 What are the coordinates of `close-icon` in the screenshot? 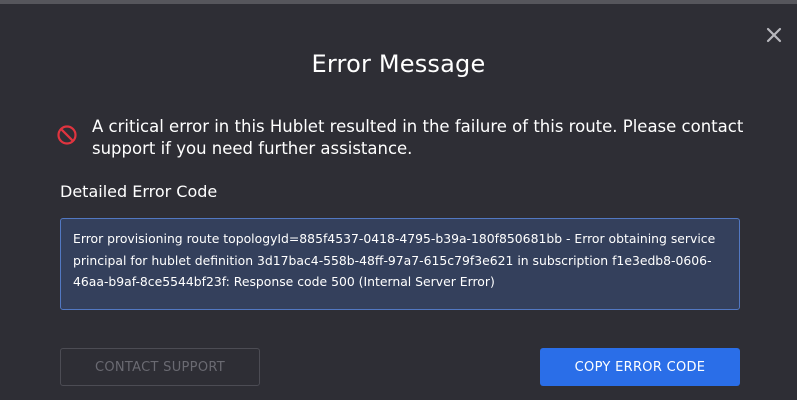 It's located at (774, 35).